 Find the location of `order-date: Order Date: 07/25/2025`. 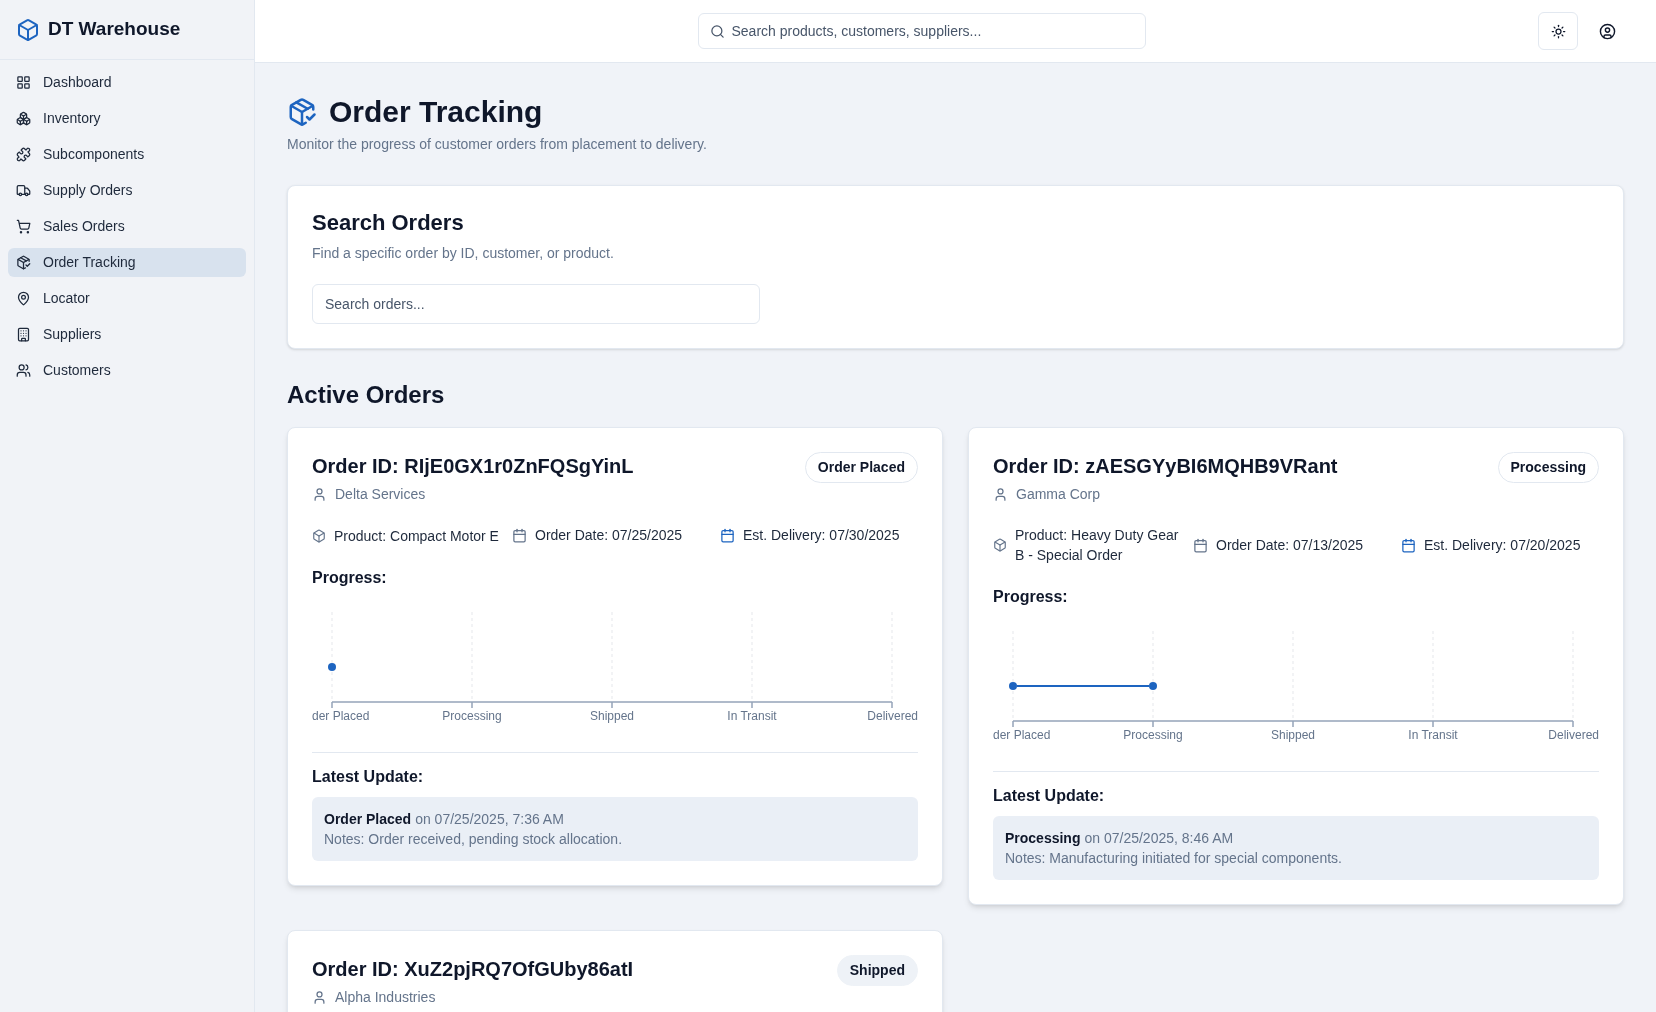

order-date: Order Date: 07/25/2025 is located at coordinates (609, 535).